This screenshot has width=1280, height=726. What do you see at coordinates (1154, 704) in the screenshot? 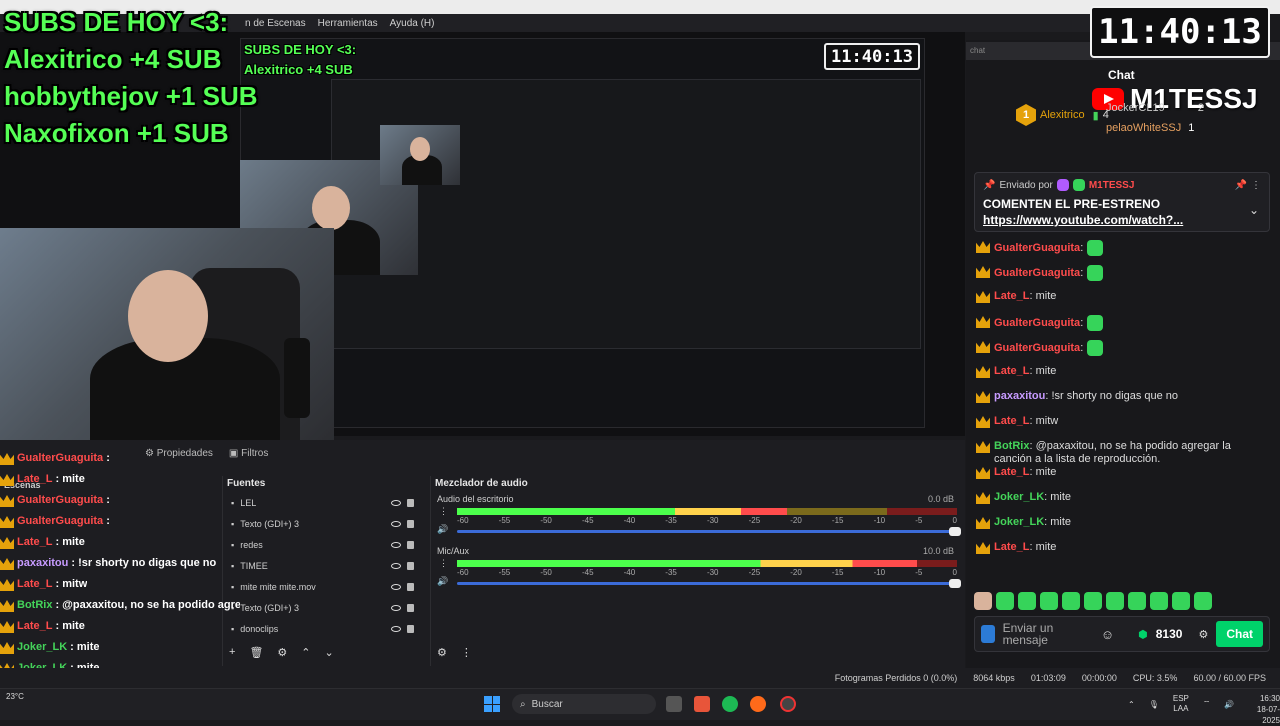
I see `mic-icon: 🎙` at bounding box center [1154, 704].